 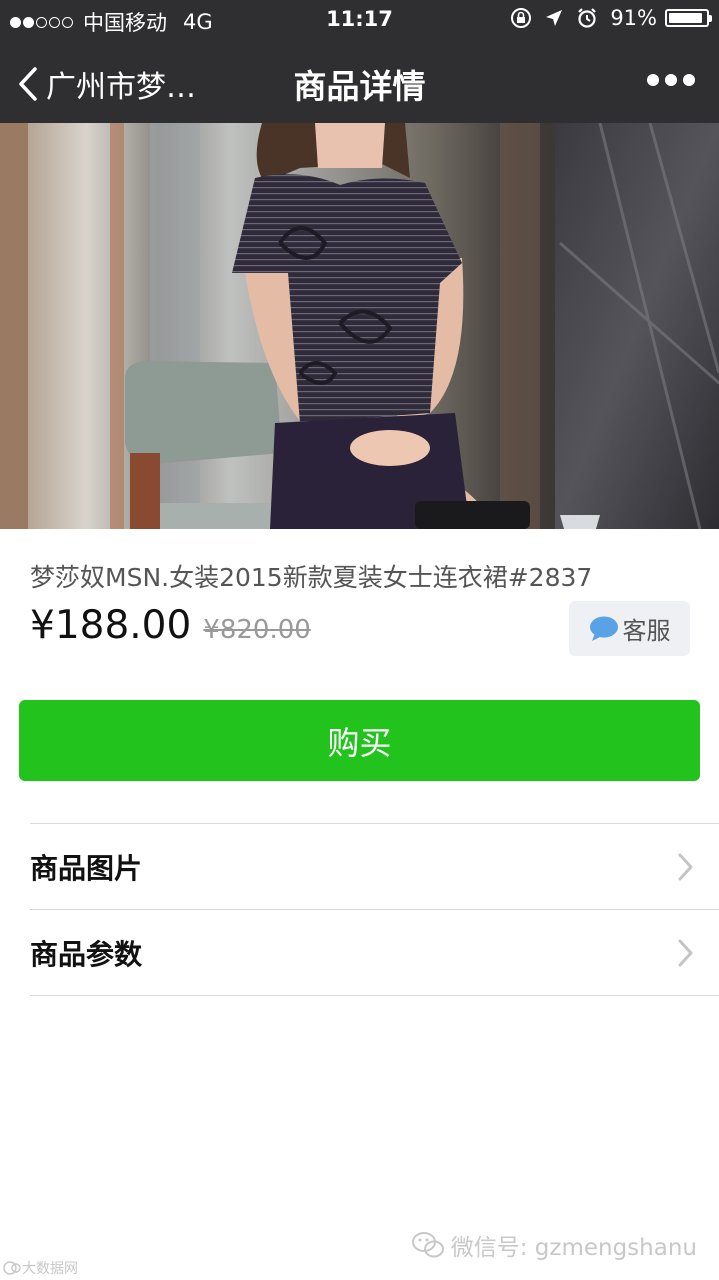 I want to click on current-price: ¥188.00, so click(x=111, y=625).